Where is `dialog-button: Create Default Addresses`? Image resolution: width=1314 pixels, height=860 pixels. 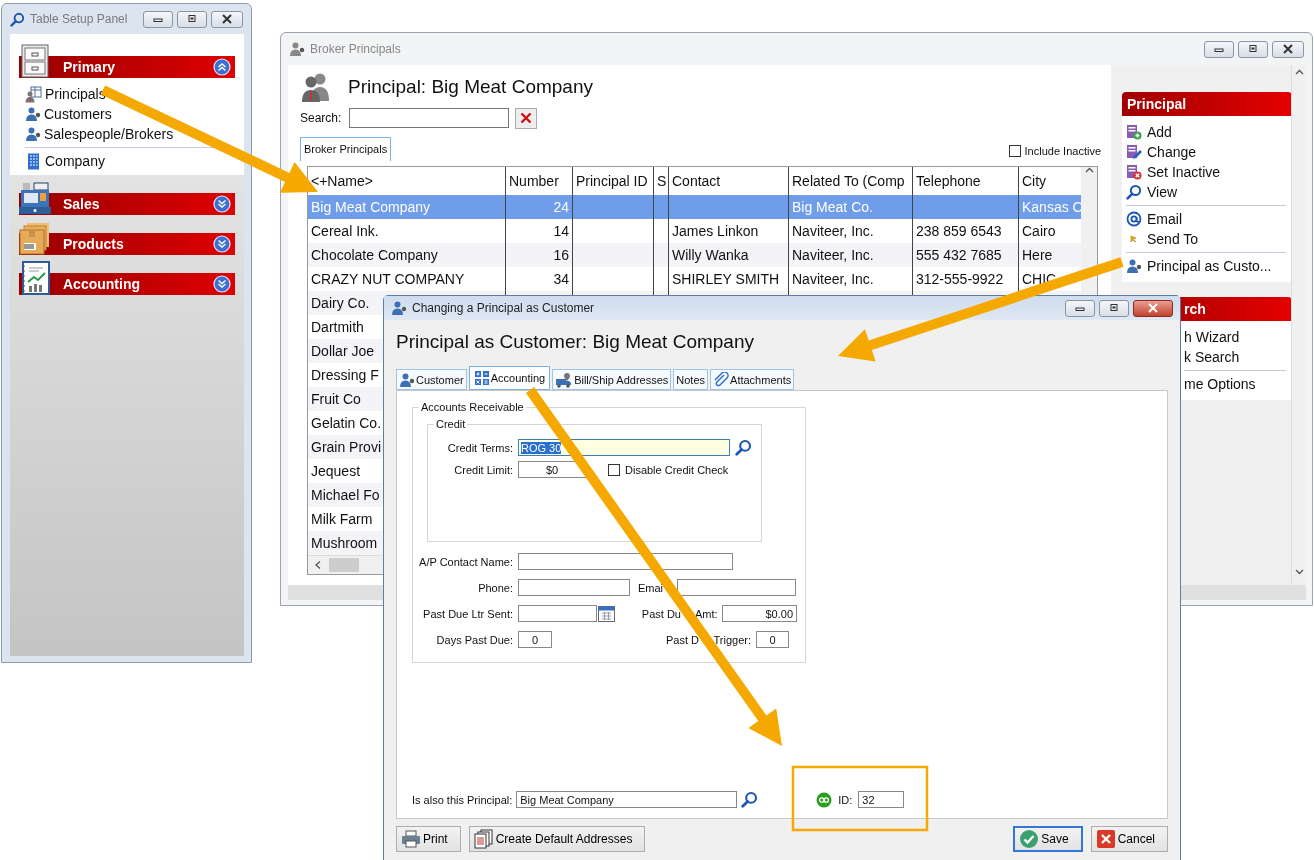 dialog-button: Create Default Addresses is located at coordinates (557, 839).